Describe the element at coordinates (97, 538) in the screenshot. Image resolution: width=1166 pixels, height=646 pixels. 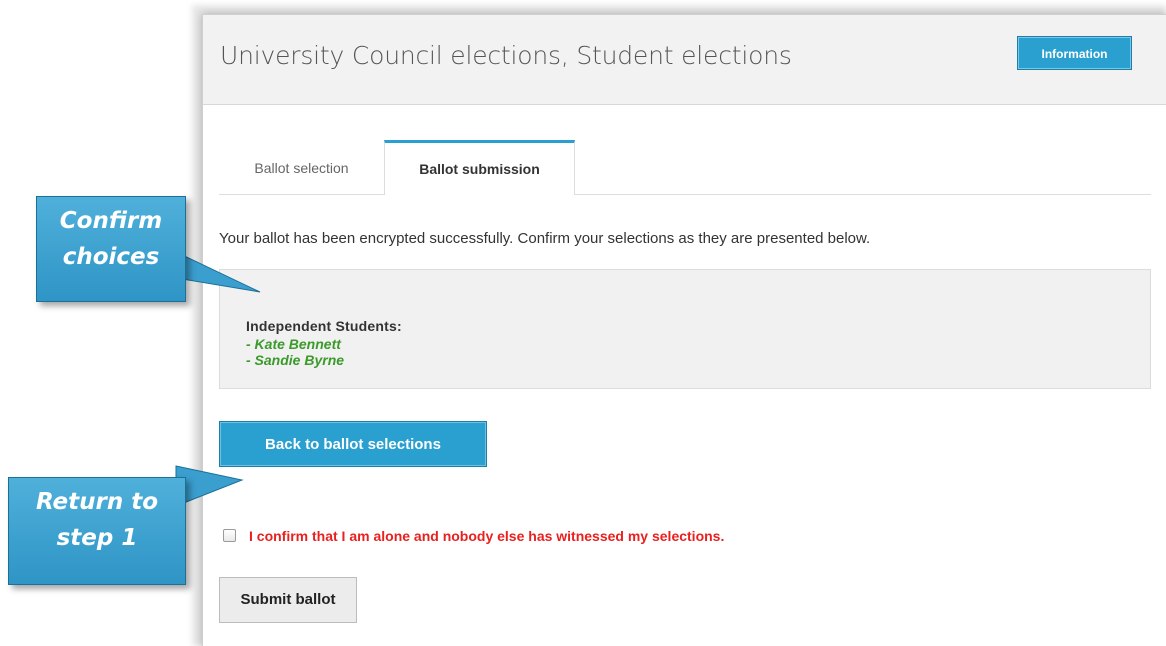
I see `callout-text-line: step 1` at that location.